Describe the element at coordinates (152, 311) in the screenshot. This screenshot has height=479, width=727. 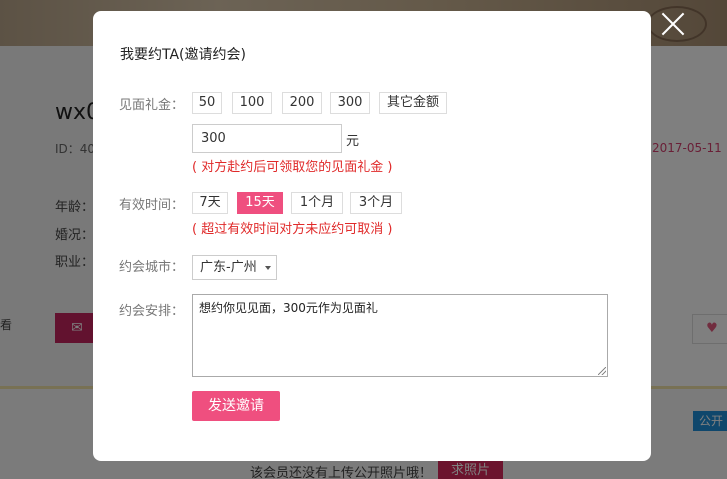
I see `plan-label: 约会安排：` at that location.